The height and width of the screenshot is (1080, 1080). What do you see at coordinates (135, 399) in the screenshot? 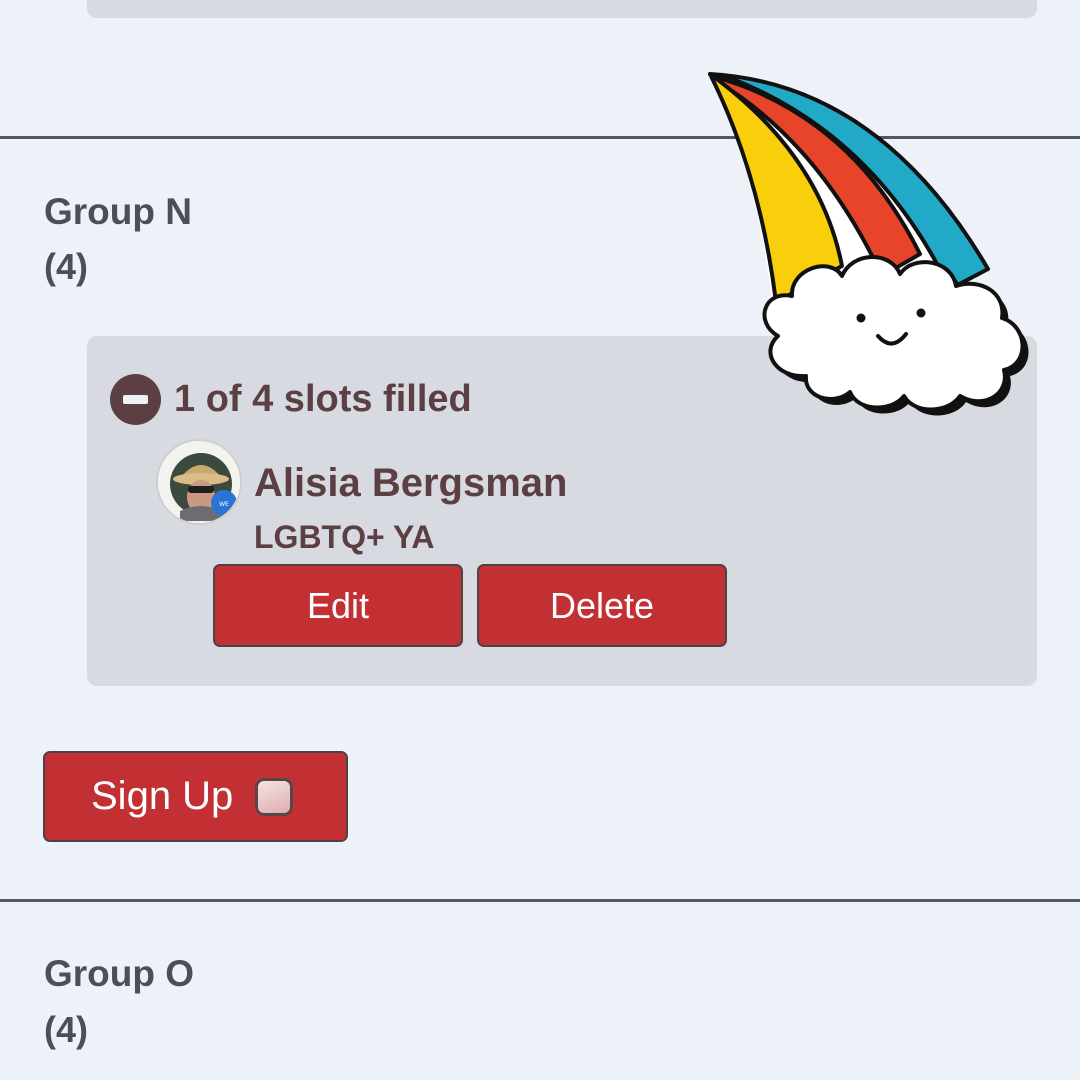
I see `minus-circle-icon` at bounding box center [135, 399].